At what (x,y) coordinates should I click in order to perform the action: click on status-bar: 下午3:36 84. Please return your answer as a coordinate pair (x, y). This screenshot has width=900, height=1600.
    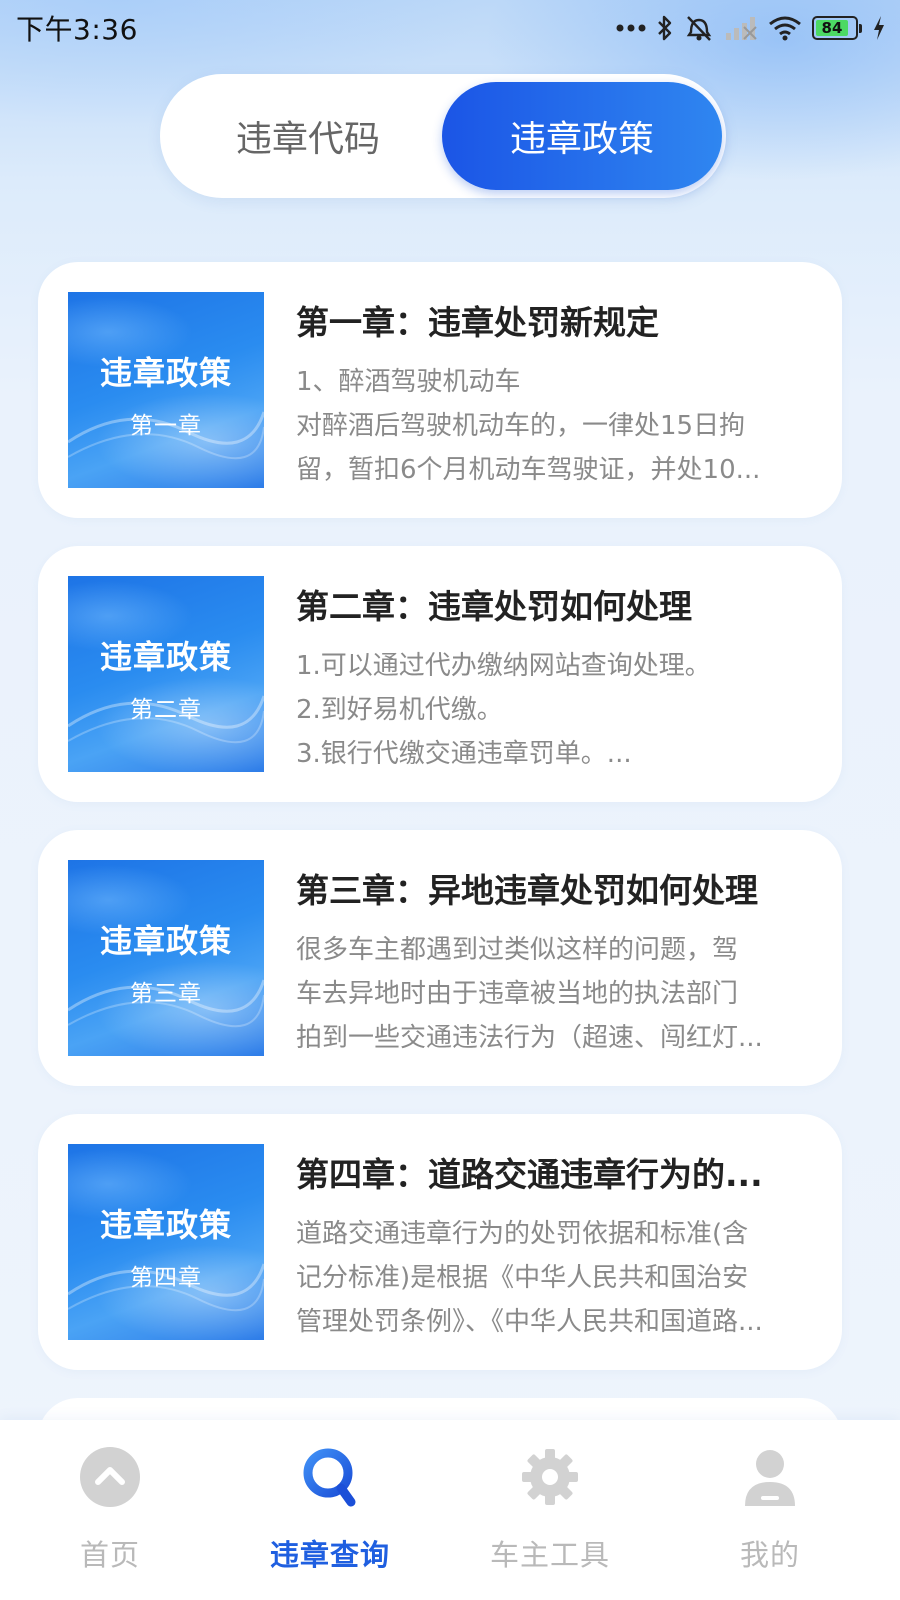
    Looking at the image, I should click on (450, 28).